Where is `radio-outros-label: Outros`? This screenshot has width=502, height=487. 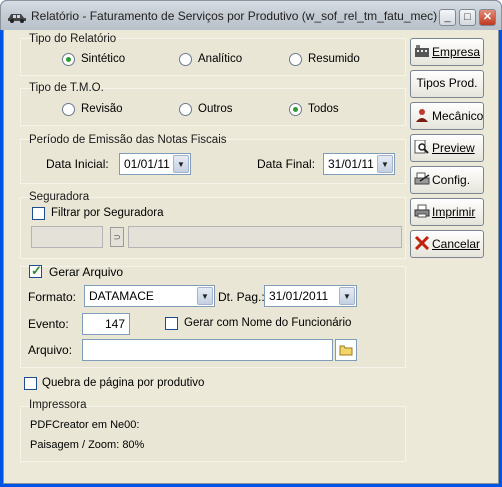
radio-outros-label: Outros is located at coordinates (215, 109).